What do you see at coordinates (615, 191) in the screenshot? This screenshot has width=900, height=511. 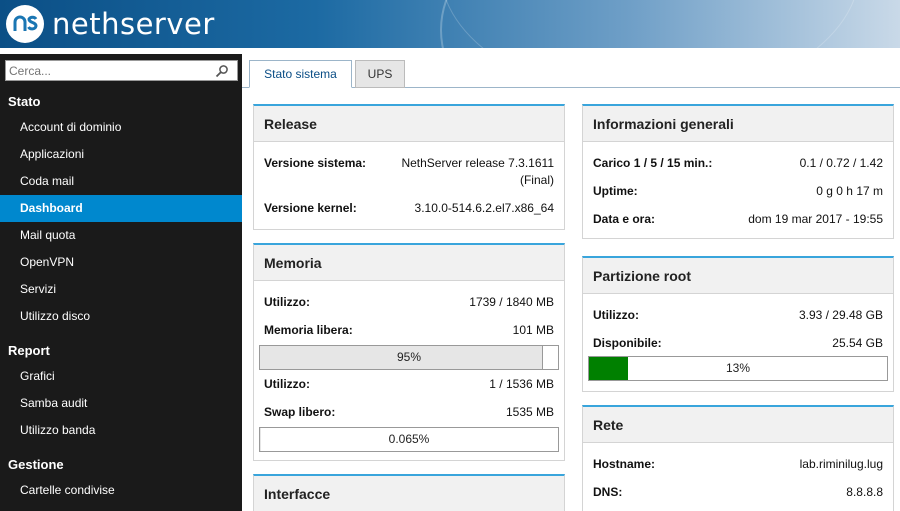 I see `uptime-label: Uptime:` at bounding box center [615, 191].